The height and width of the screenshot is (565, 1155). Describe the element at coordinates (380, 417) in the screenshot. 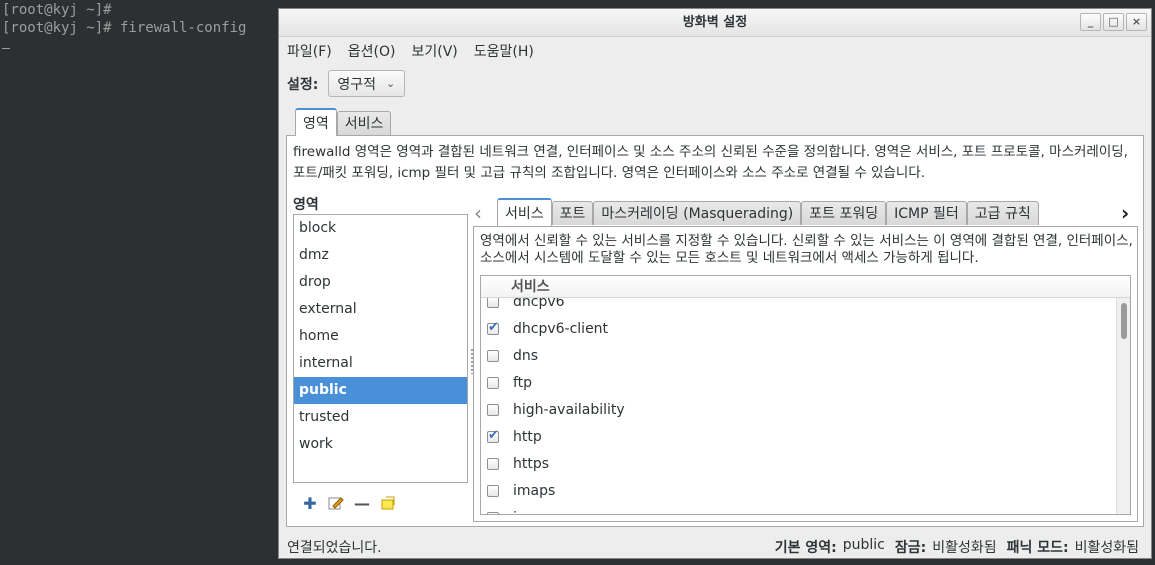

I see `zone-item-trusted: trusted` at that location.